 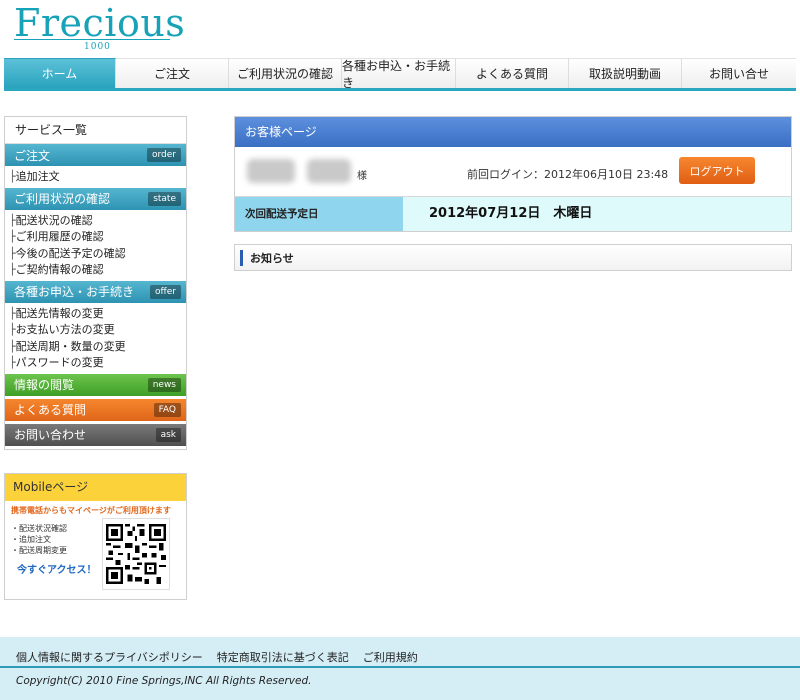 I want to click on mobile-title: Mobileページ, so click(x=95, y=487).